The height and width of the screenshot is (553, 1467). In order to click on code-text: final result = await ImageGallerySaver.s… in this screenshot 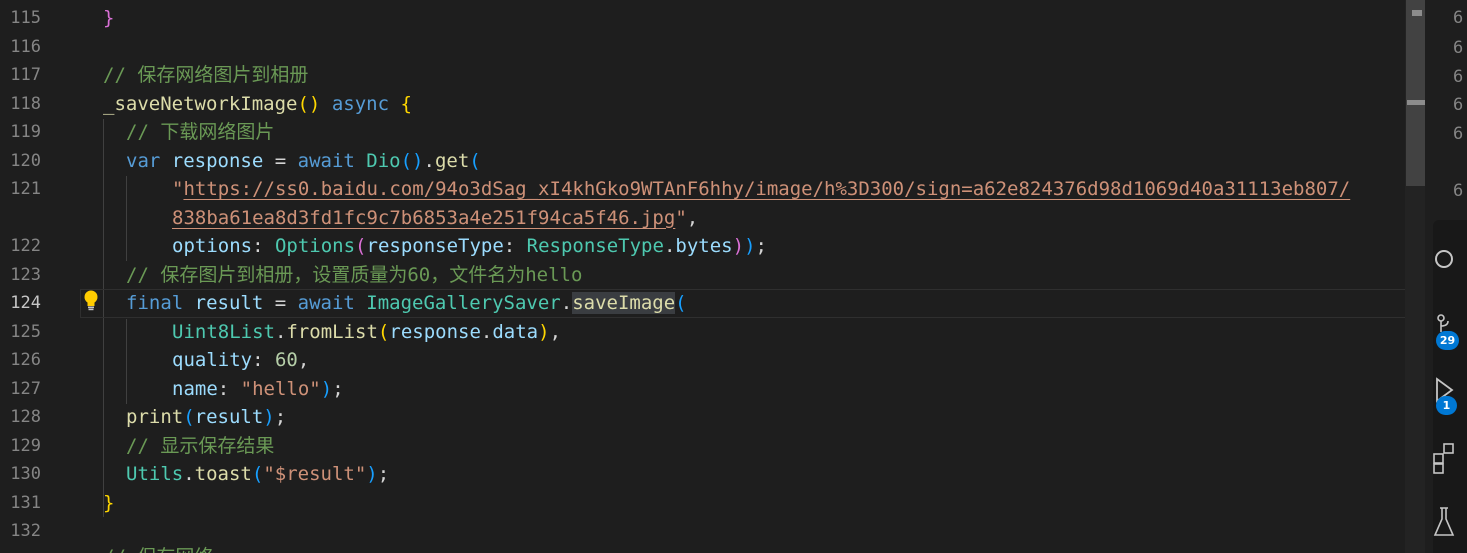, I will do `click(406, 303)`.